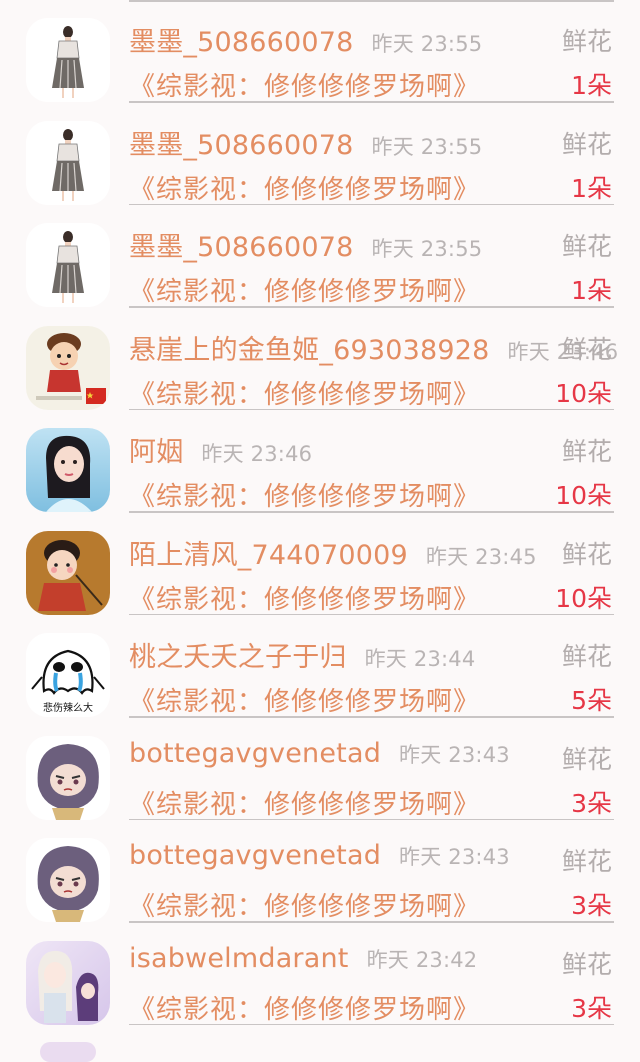  Describe the element at coordinates (420, 659) in the screenshot. I see `timestamp: 昨天 23:44` at that location.